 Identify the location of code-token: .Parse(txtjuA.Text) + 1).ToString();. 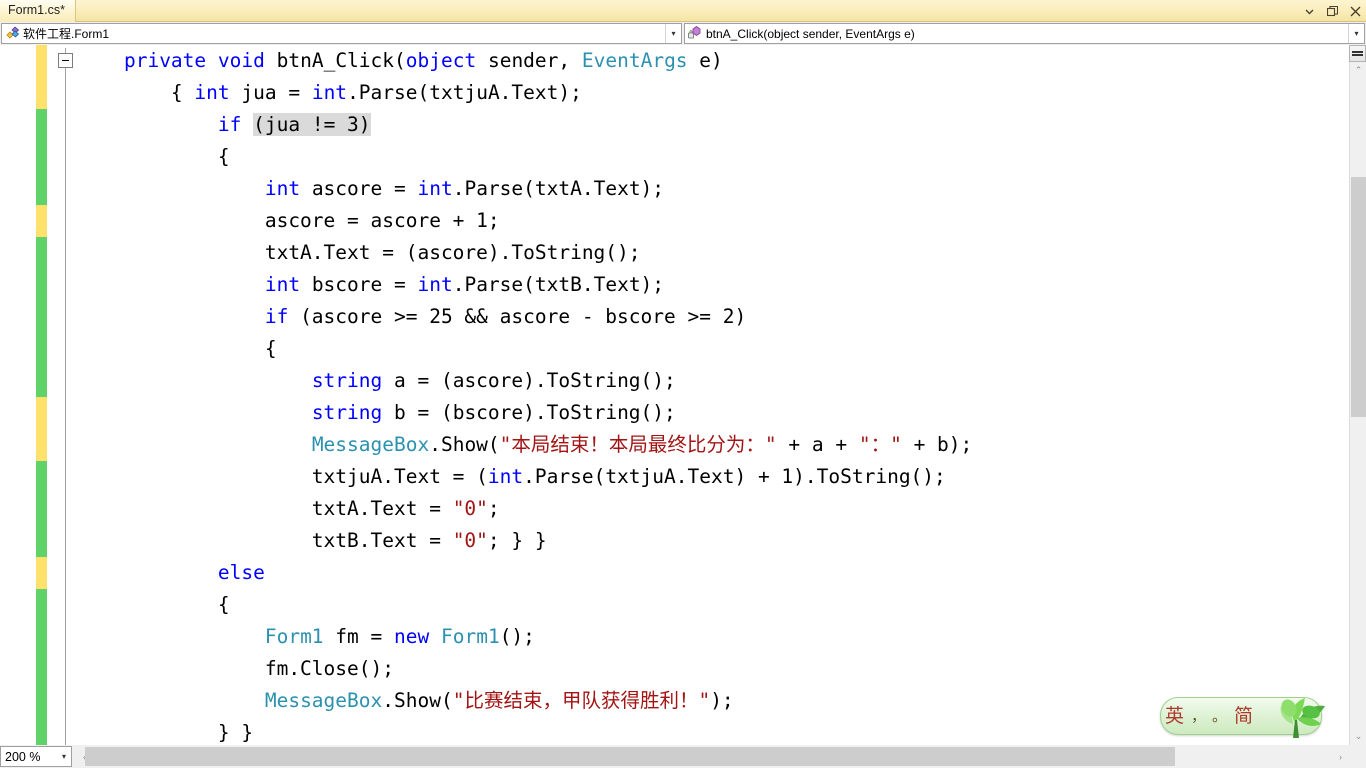
(734, 476).